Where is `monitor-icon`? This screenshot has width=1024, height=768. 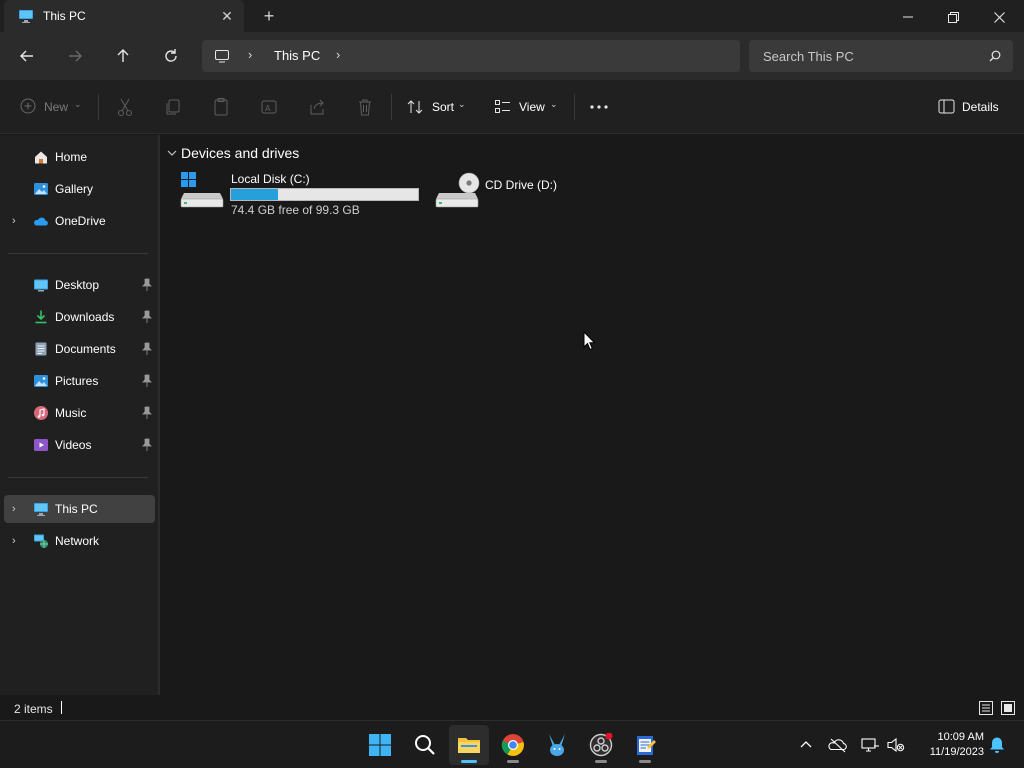 monitor-icon is located at coordinates (222, 56).